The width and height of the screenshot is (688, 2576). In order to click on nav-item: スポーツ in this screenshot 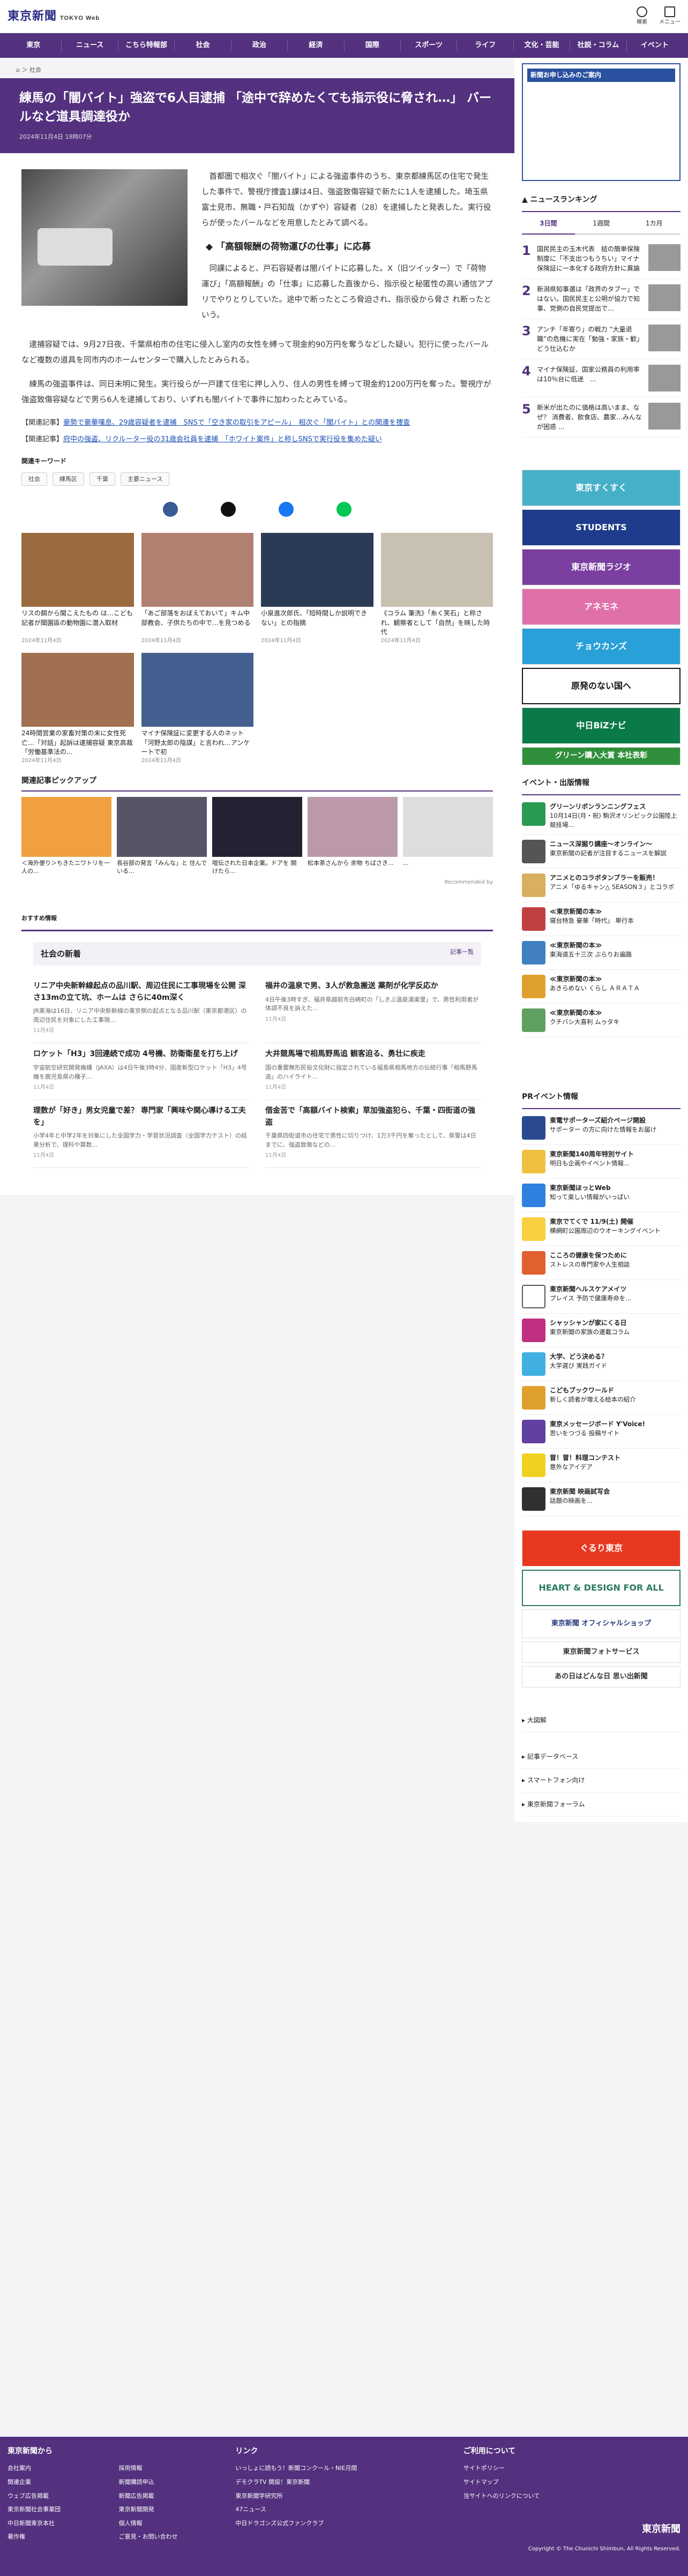, I will do `click(429, 45)`.